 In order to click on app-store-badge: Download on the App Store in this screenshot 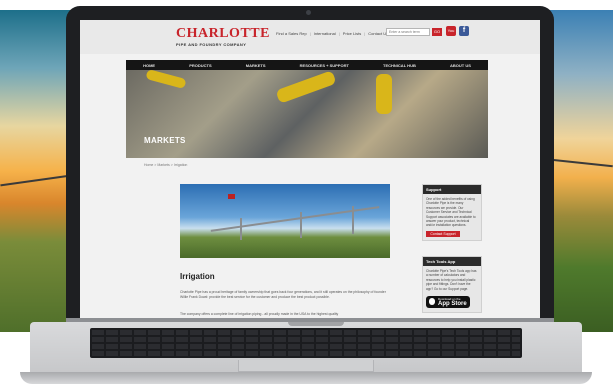, I will do `click(448, 302)`.